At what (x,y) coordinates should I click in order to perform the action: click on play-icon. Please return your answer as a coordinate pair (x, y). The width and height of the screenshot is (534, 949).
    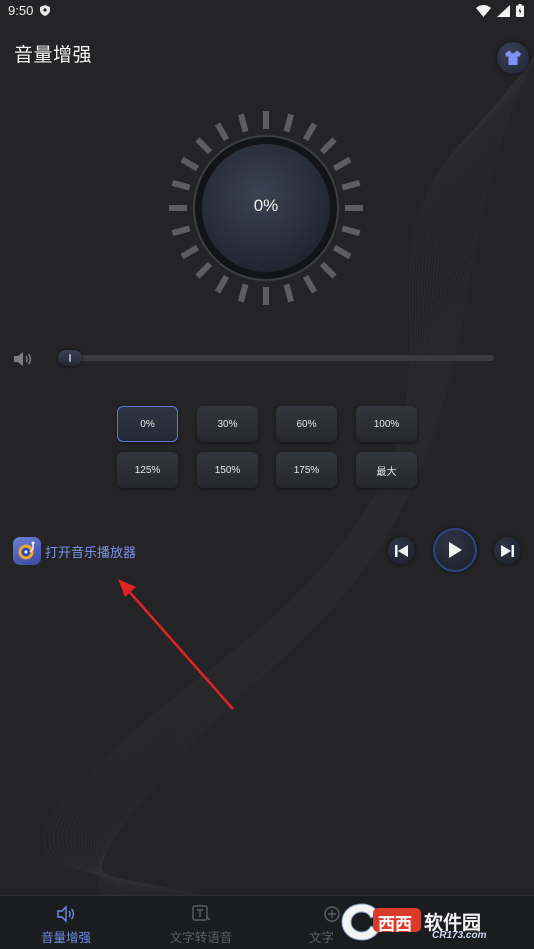
    Looking at the image, I should click on (455, 550).